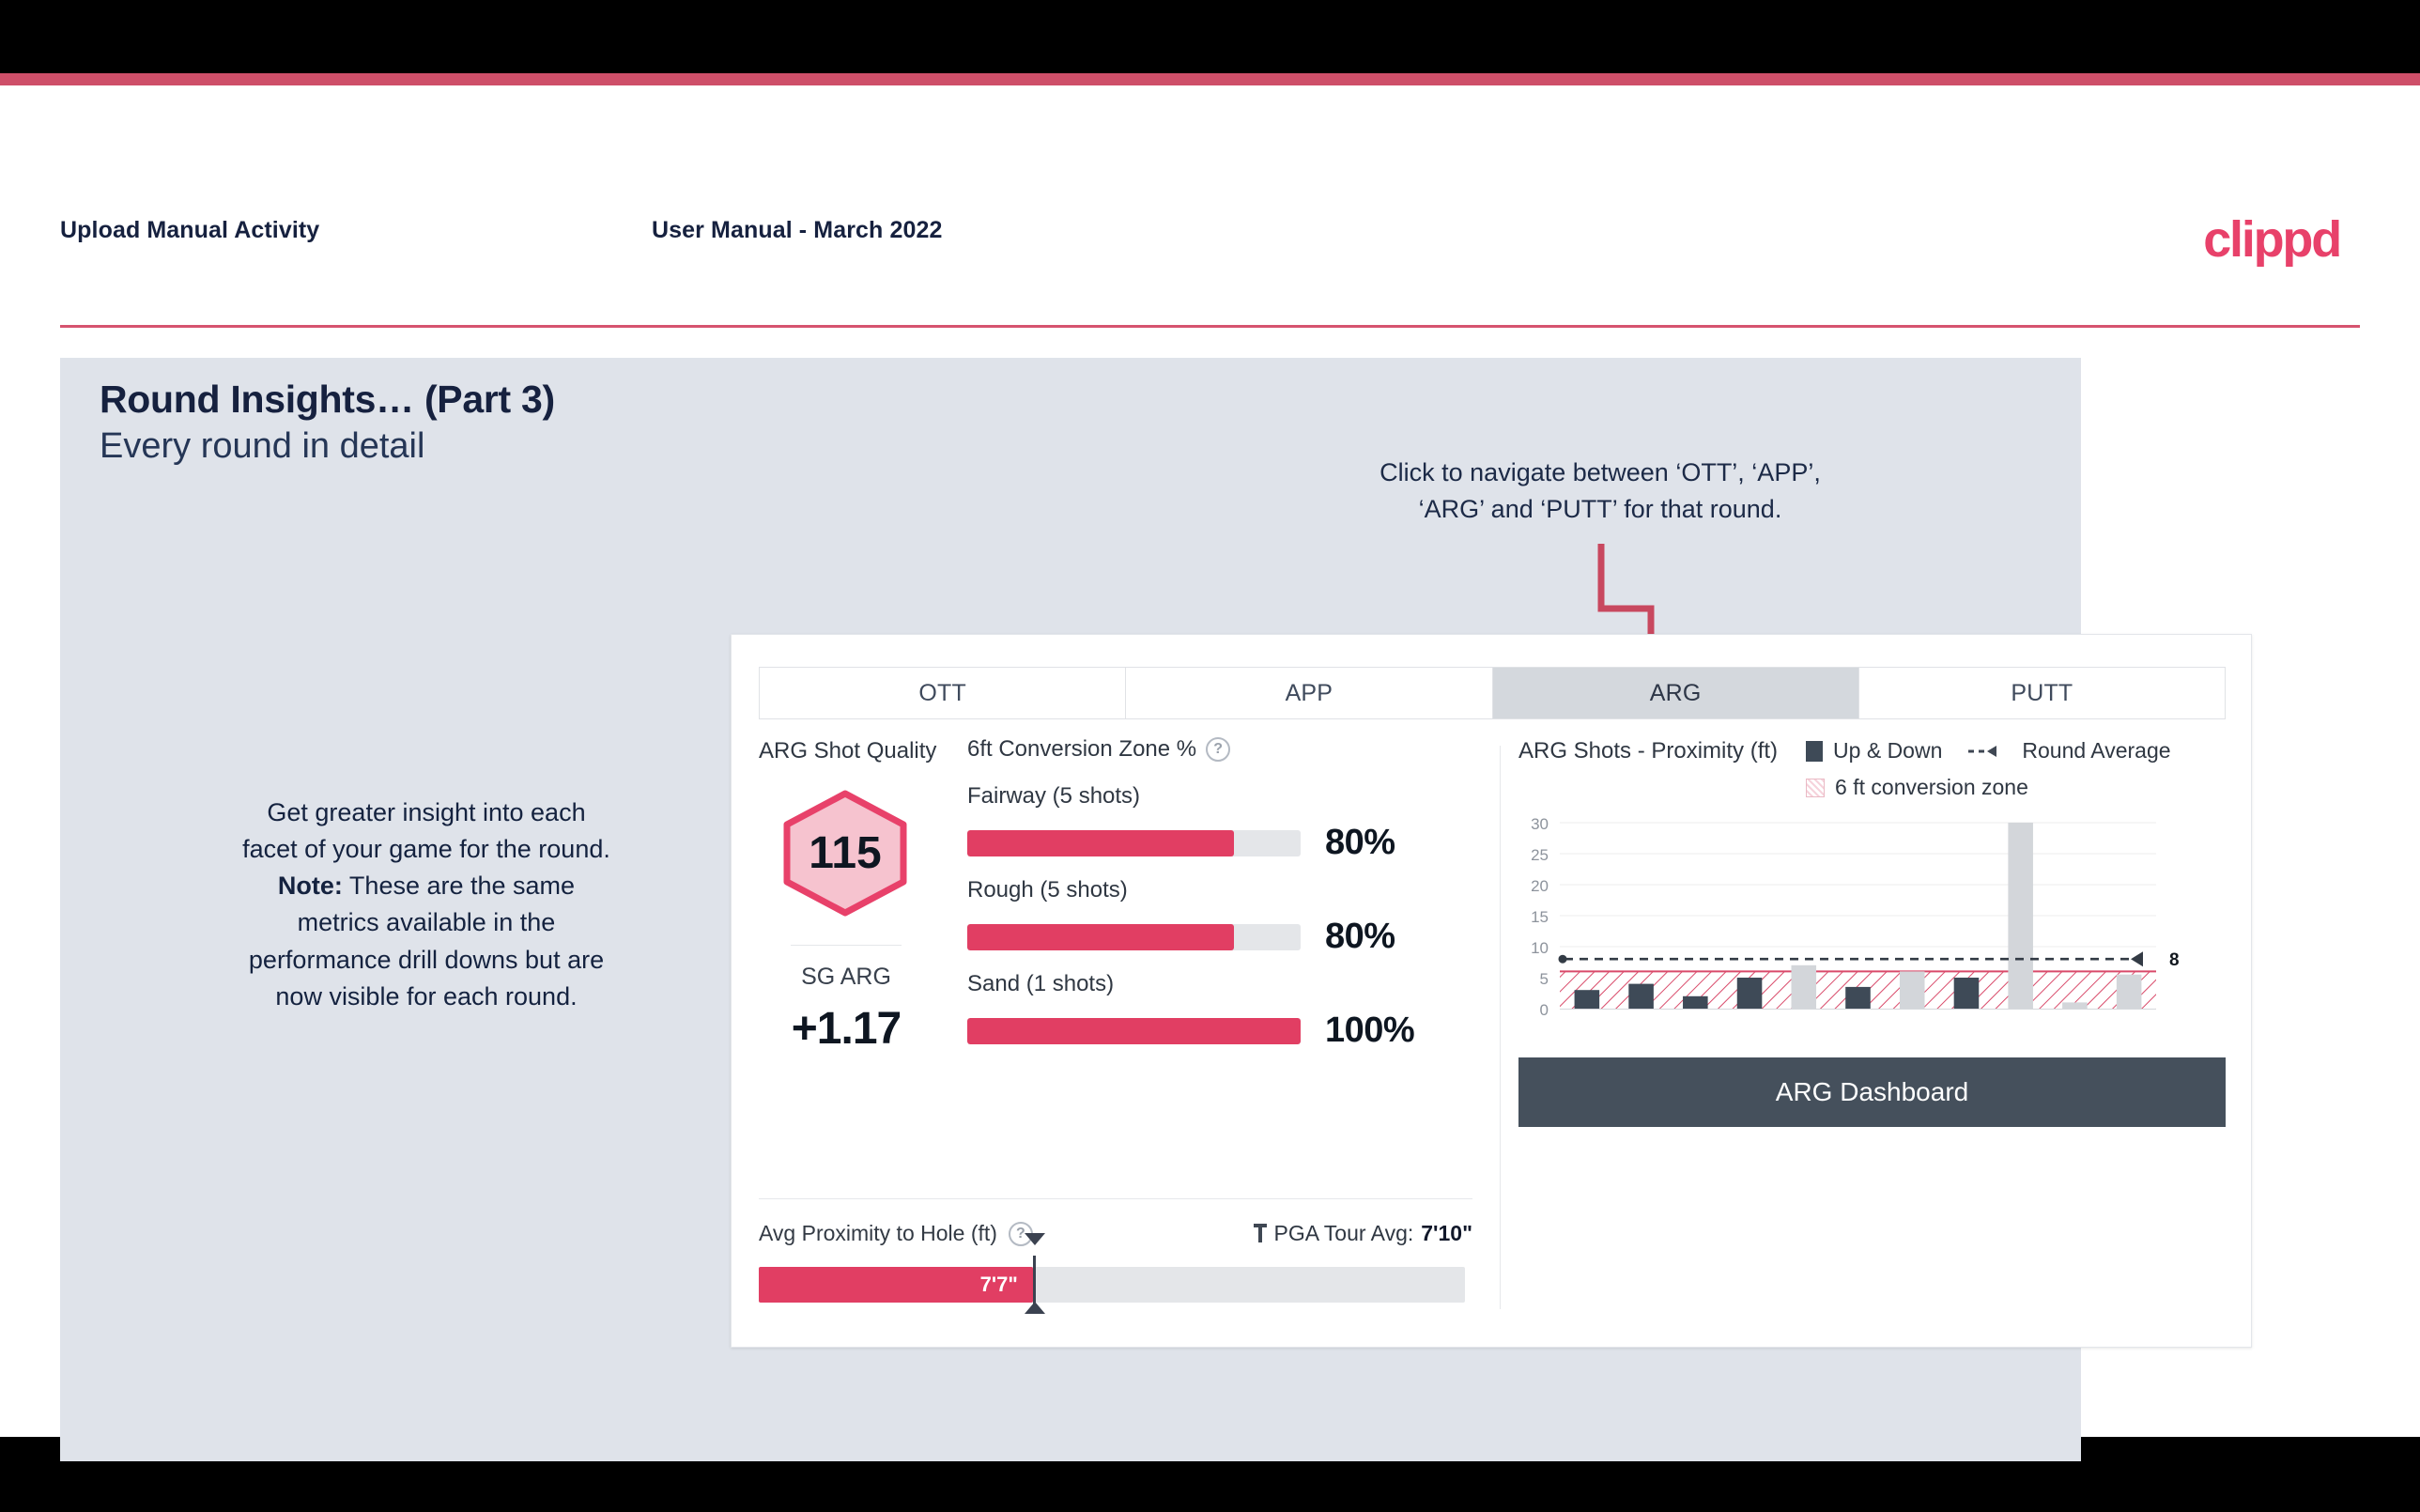  I want to click on y-tick-0: 0, so click(1544, 1010).